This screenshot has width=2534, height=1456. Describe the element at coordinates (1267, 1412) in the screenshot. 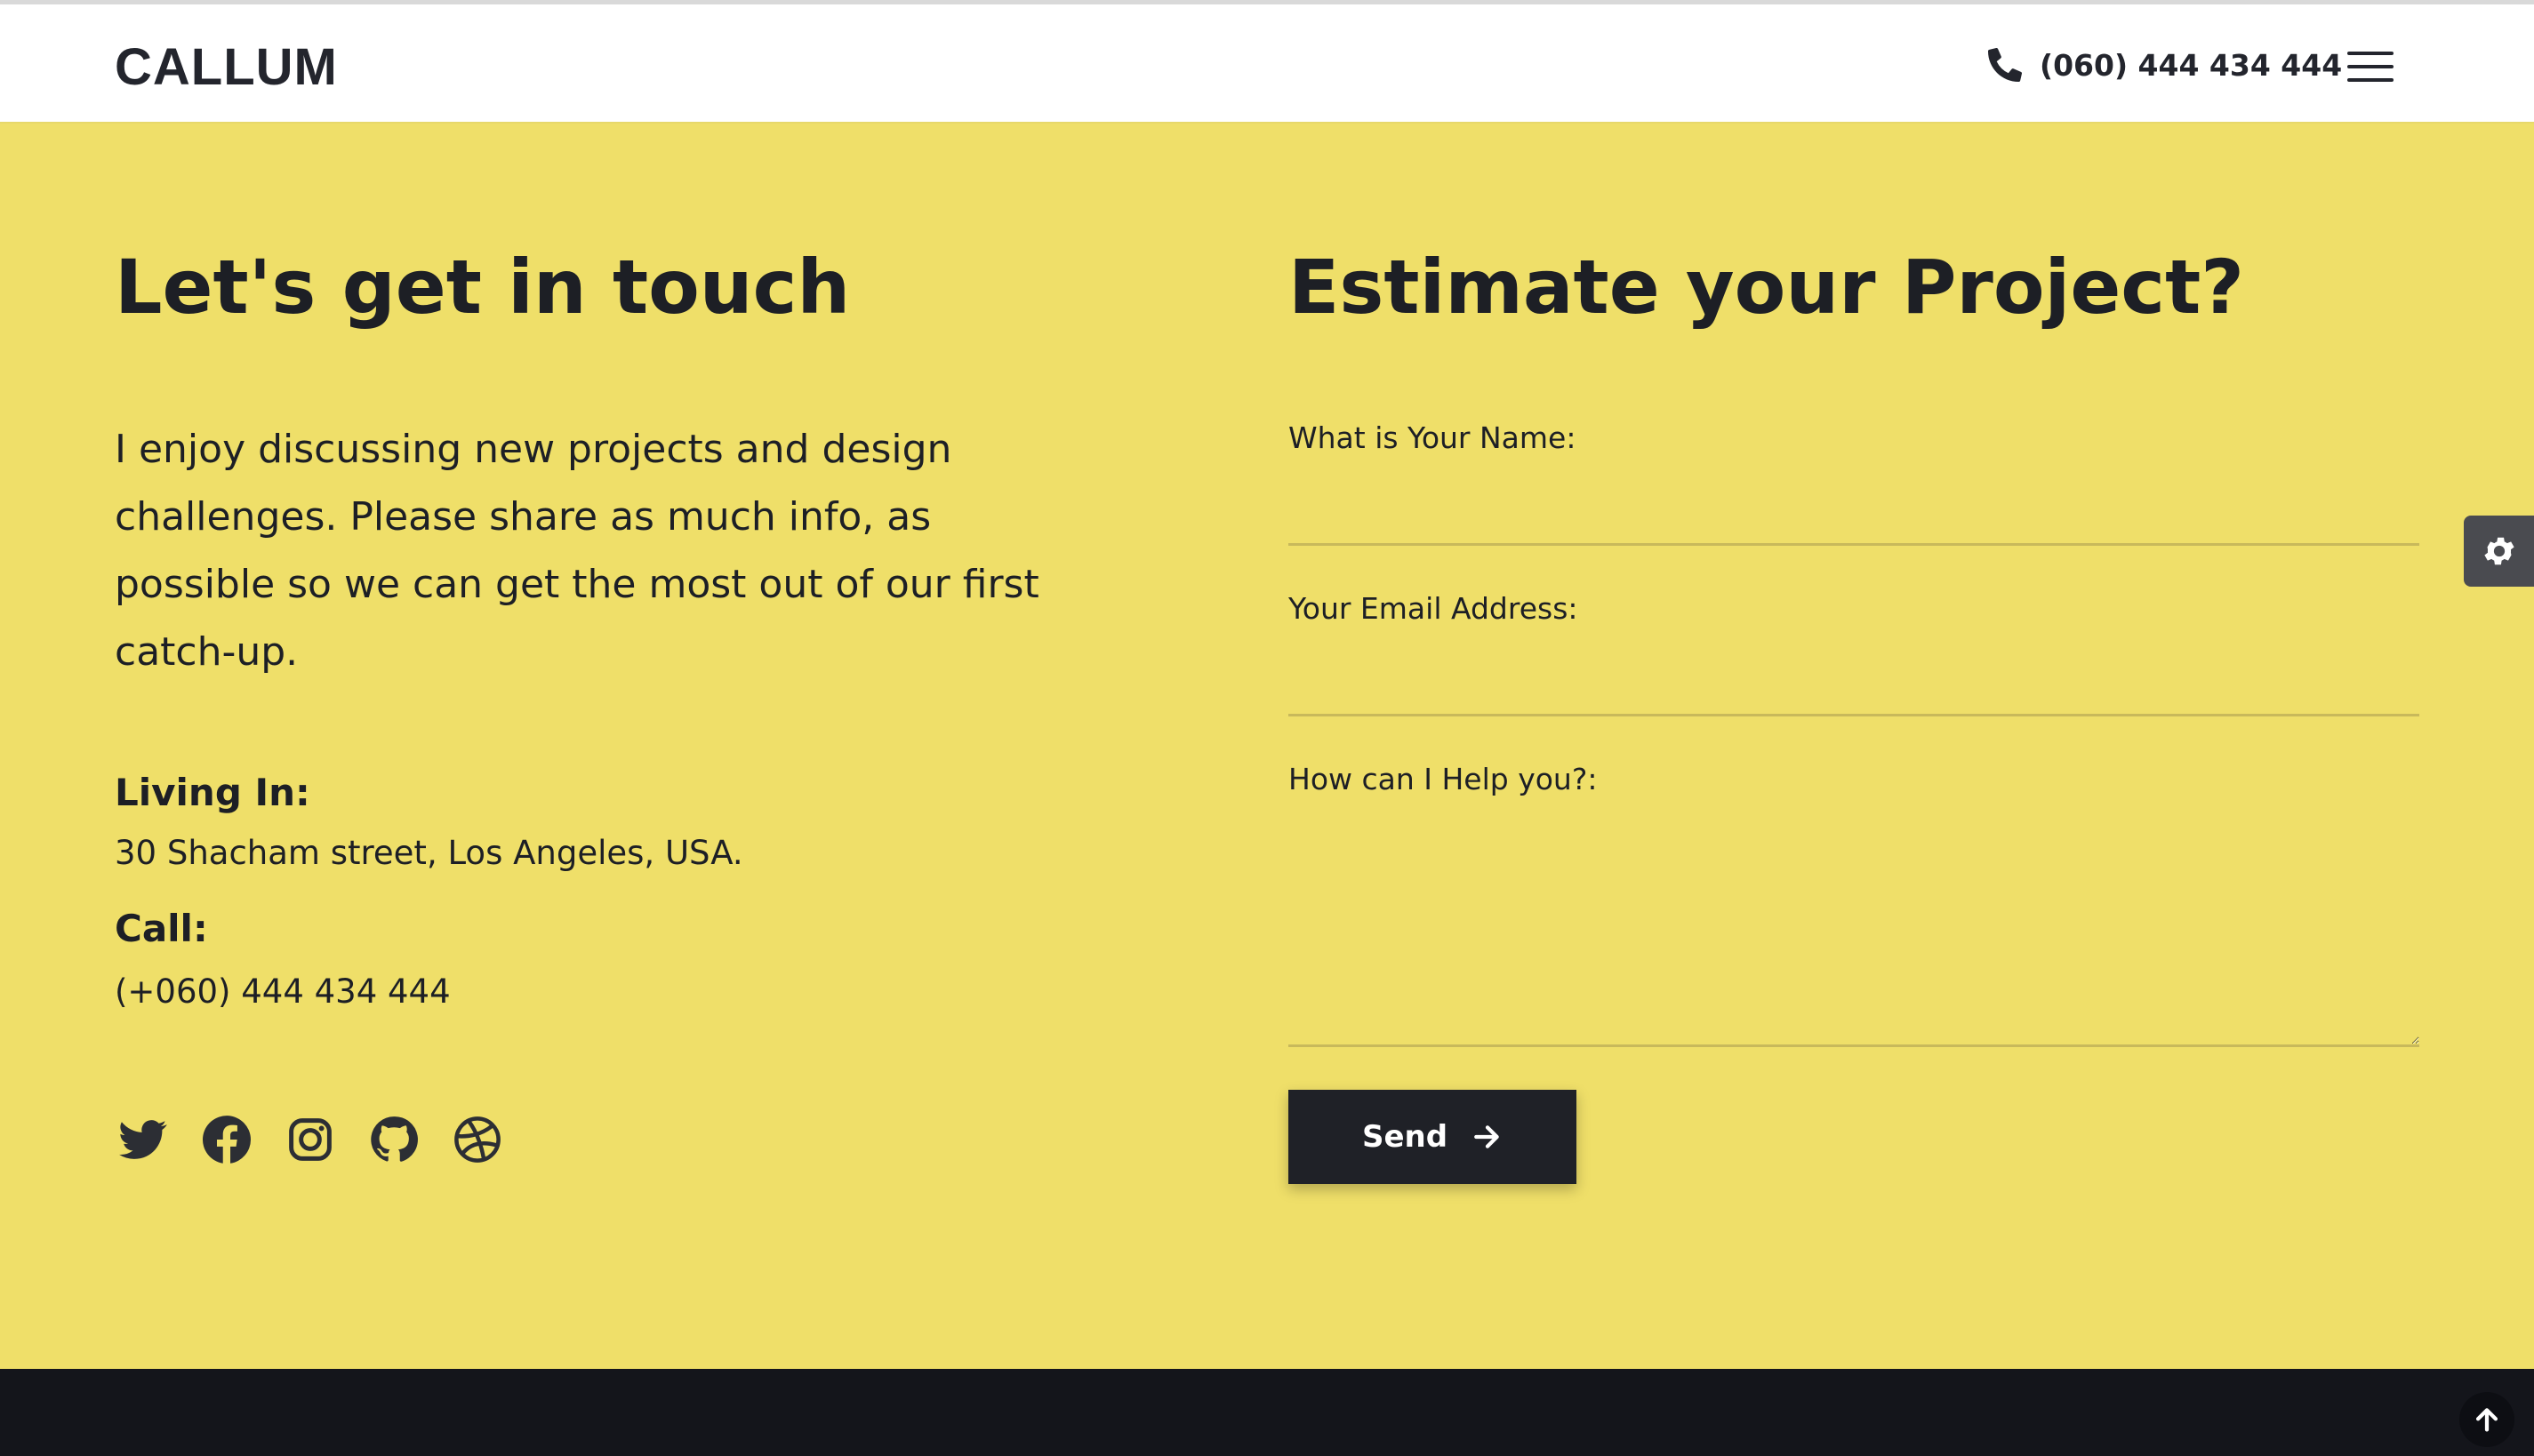

I see `site-footer` at that location.